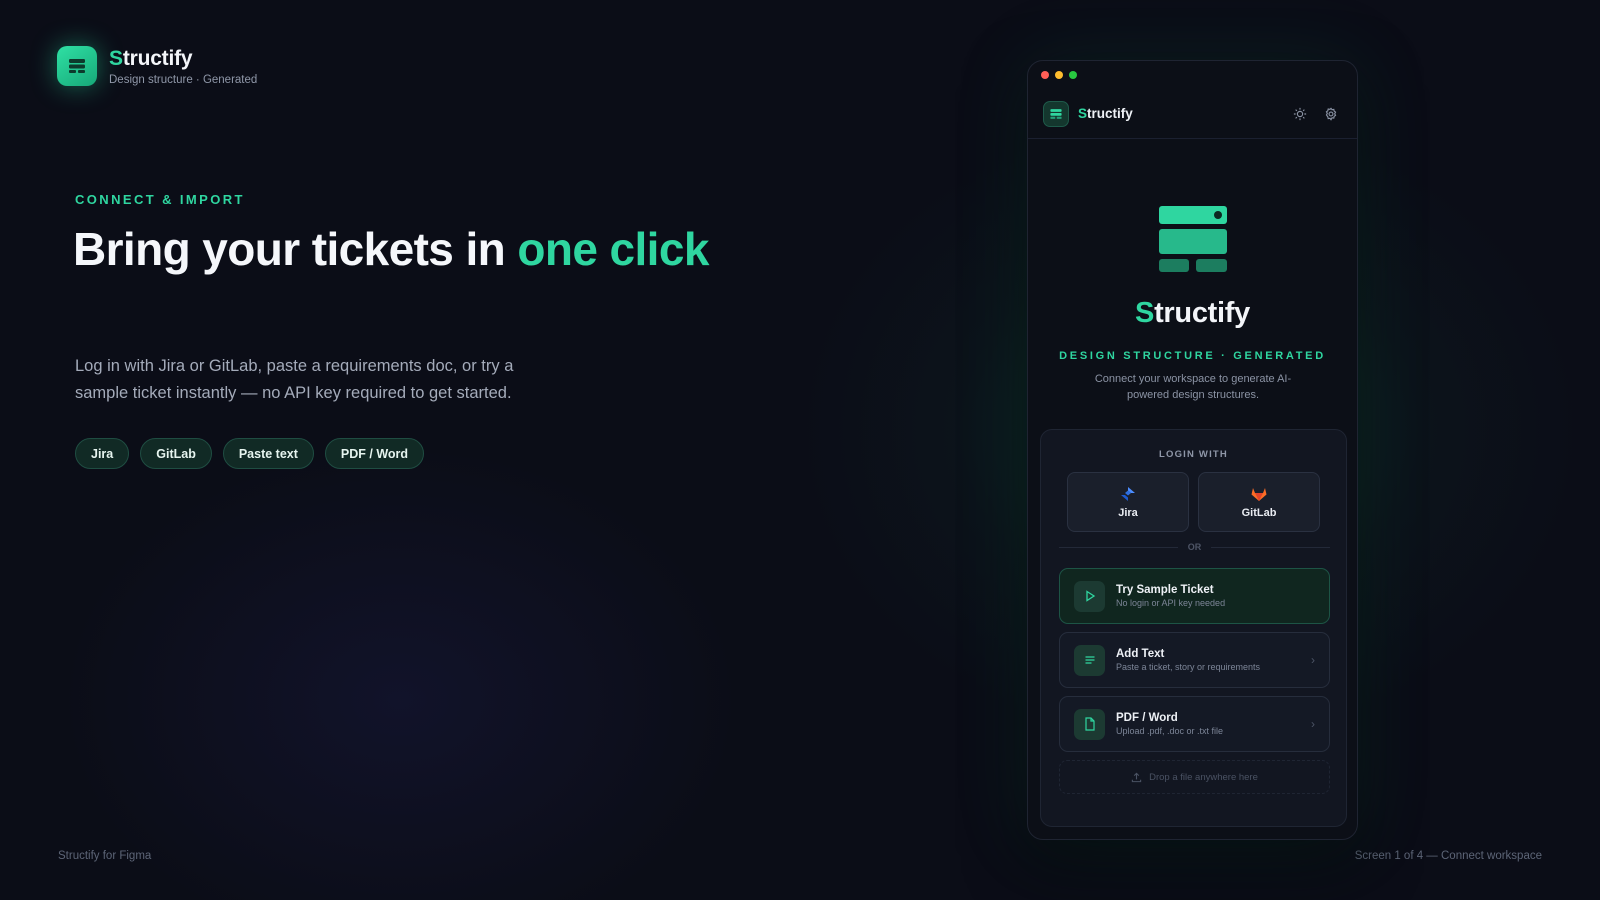  What do you see at coordinates (1089, 724) in the screenshot?
I see `document-icon` at bounding box center [1089, 724].